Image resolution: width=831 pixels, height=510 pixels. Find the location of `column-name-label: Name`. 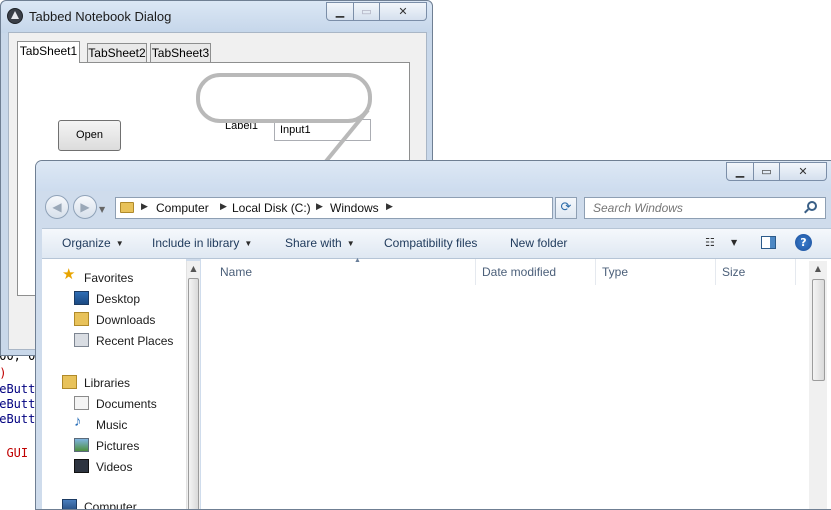

column-name-label: Name is located at coordinates (236, 272).